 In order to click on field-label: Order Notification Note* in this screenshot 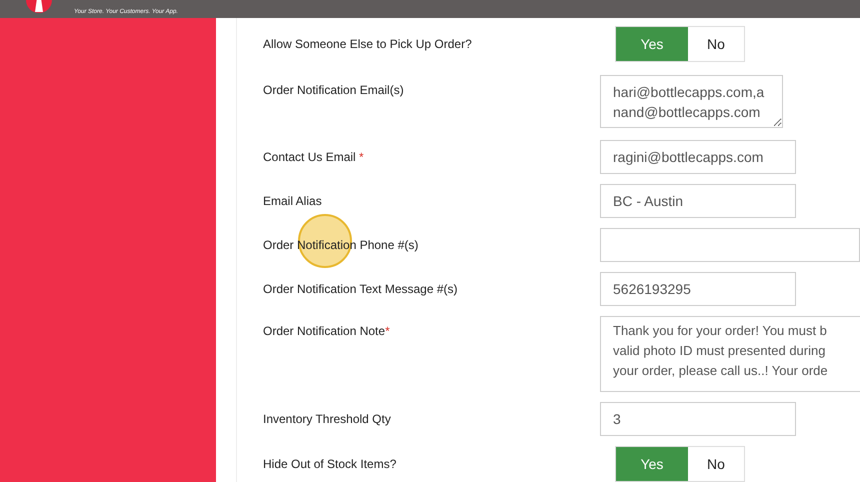, I will do `click(327, 330)`.